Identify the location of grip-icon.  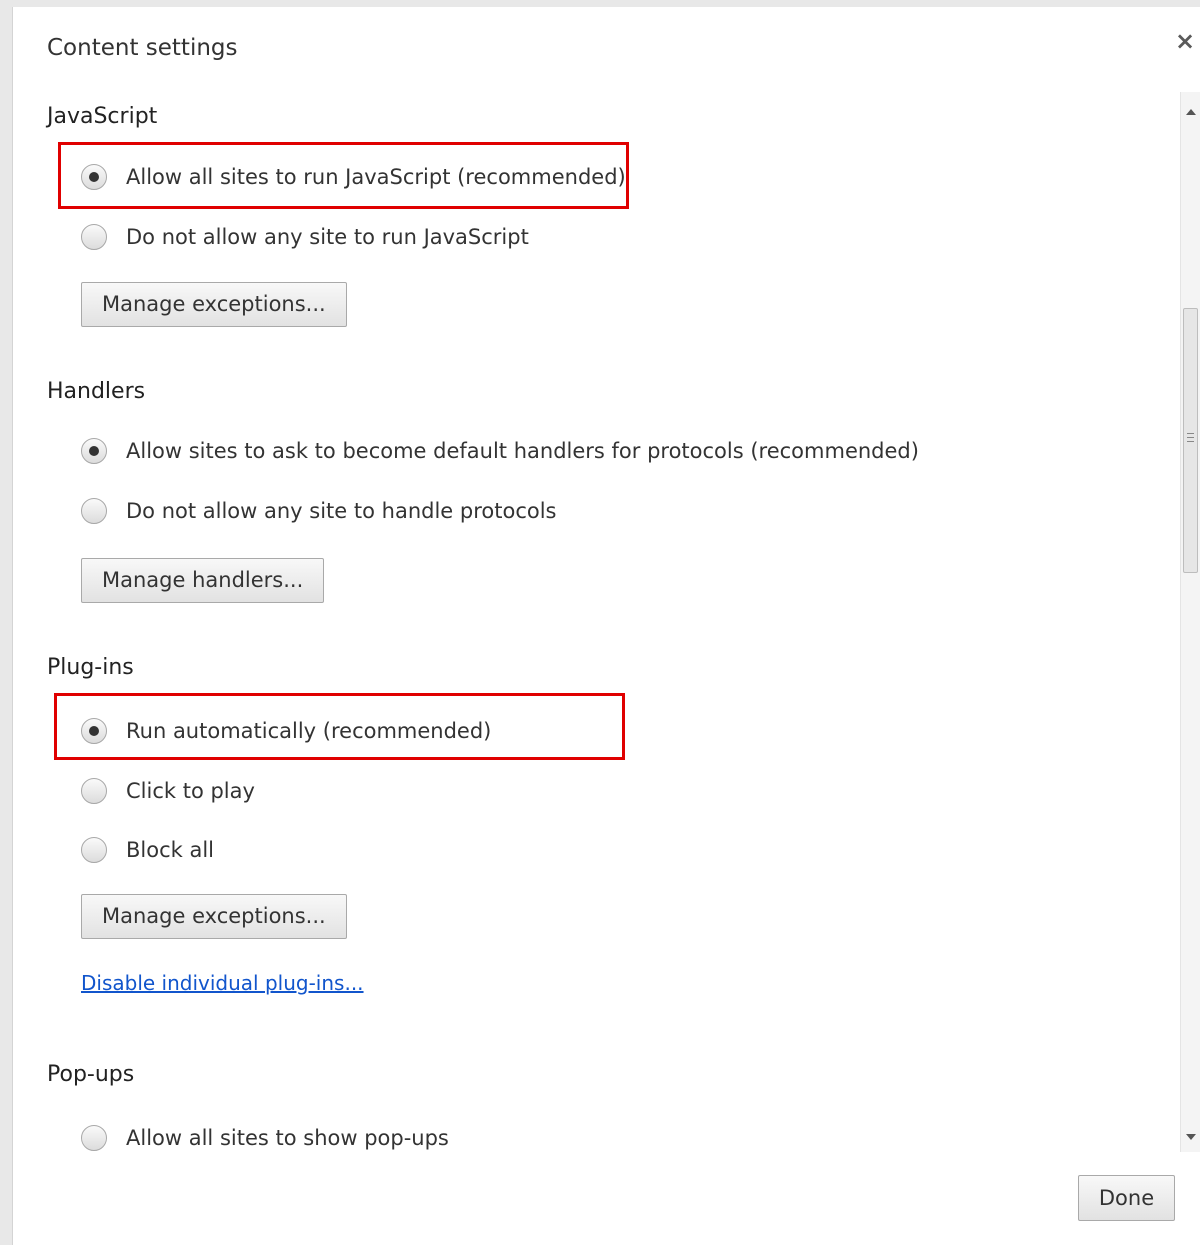
(1190, 437).